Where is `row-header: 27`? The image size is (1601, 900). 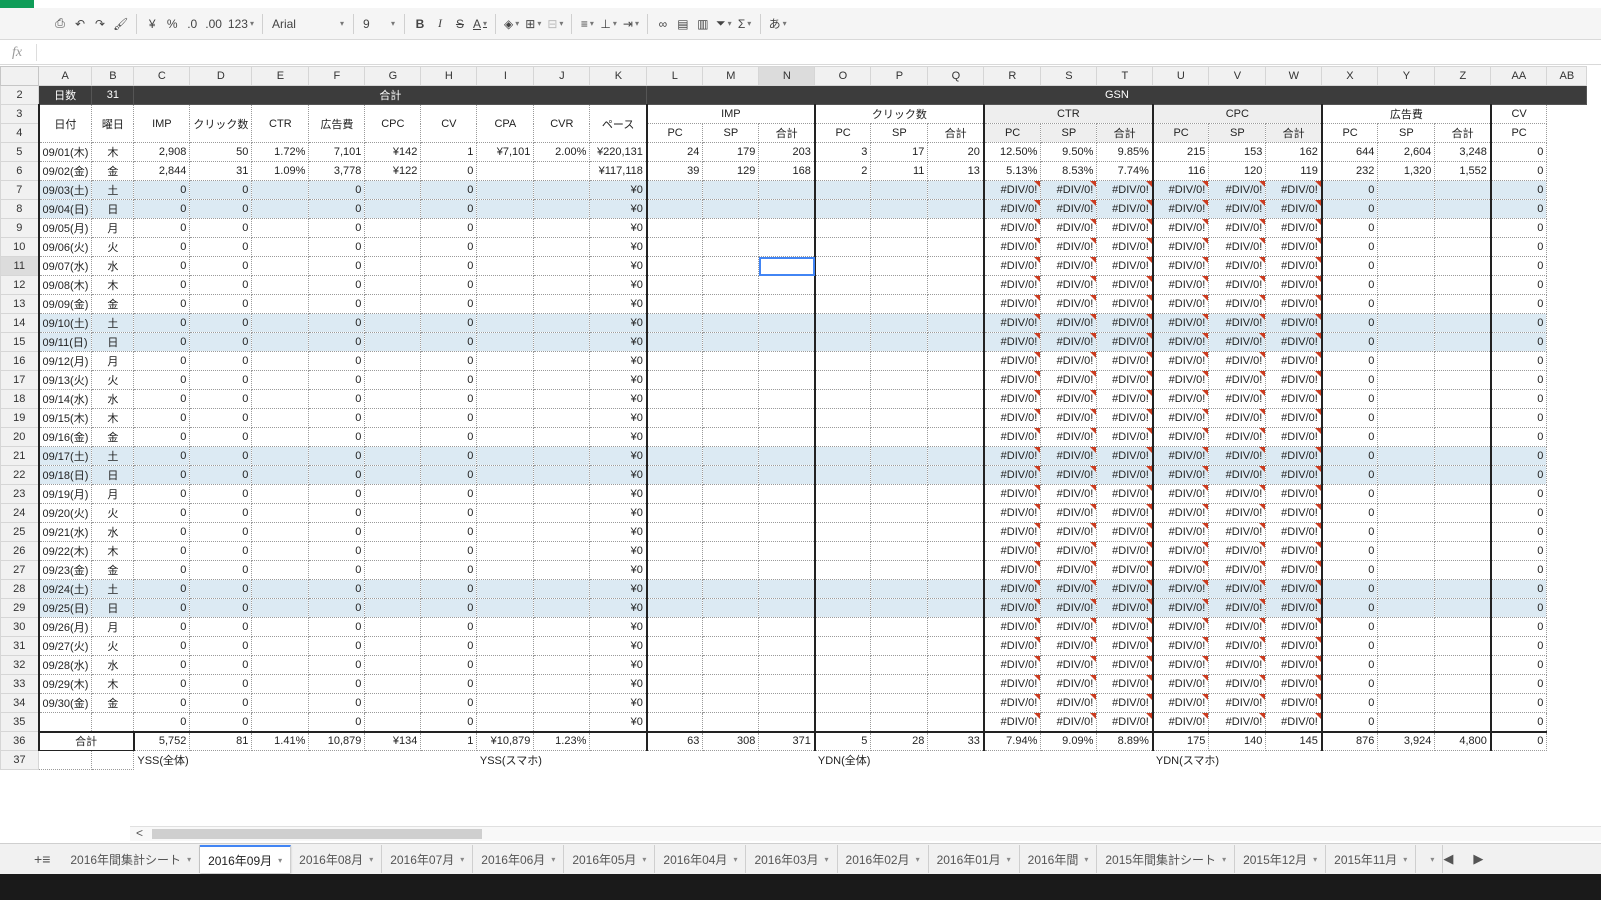
row-header: 27 is located at coordinates (19, 570).